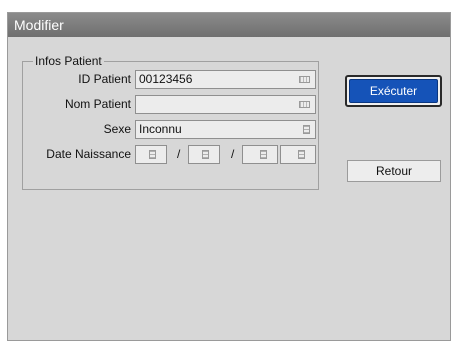 The height and width of the screenshot is (347, 459). I want to click on sex-label: Sexe, so click(117, 129).